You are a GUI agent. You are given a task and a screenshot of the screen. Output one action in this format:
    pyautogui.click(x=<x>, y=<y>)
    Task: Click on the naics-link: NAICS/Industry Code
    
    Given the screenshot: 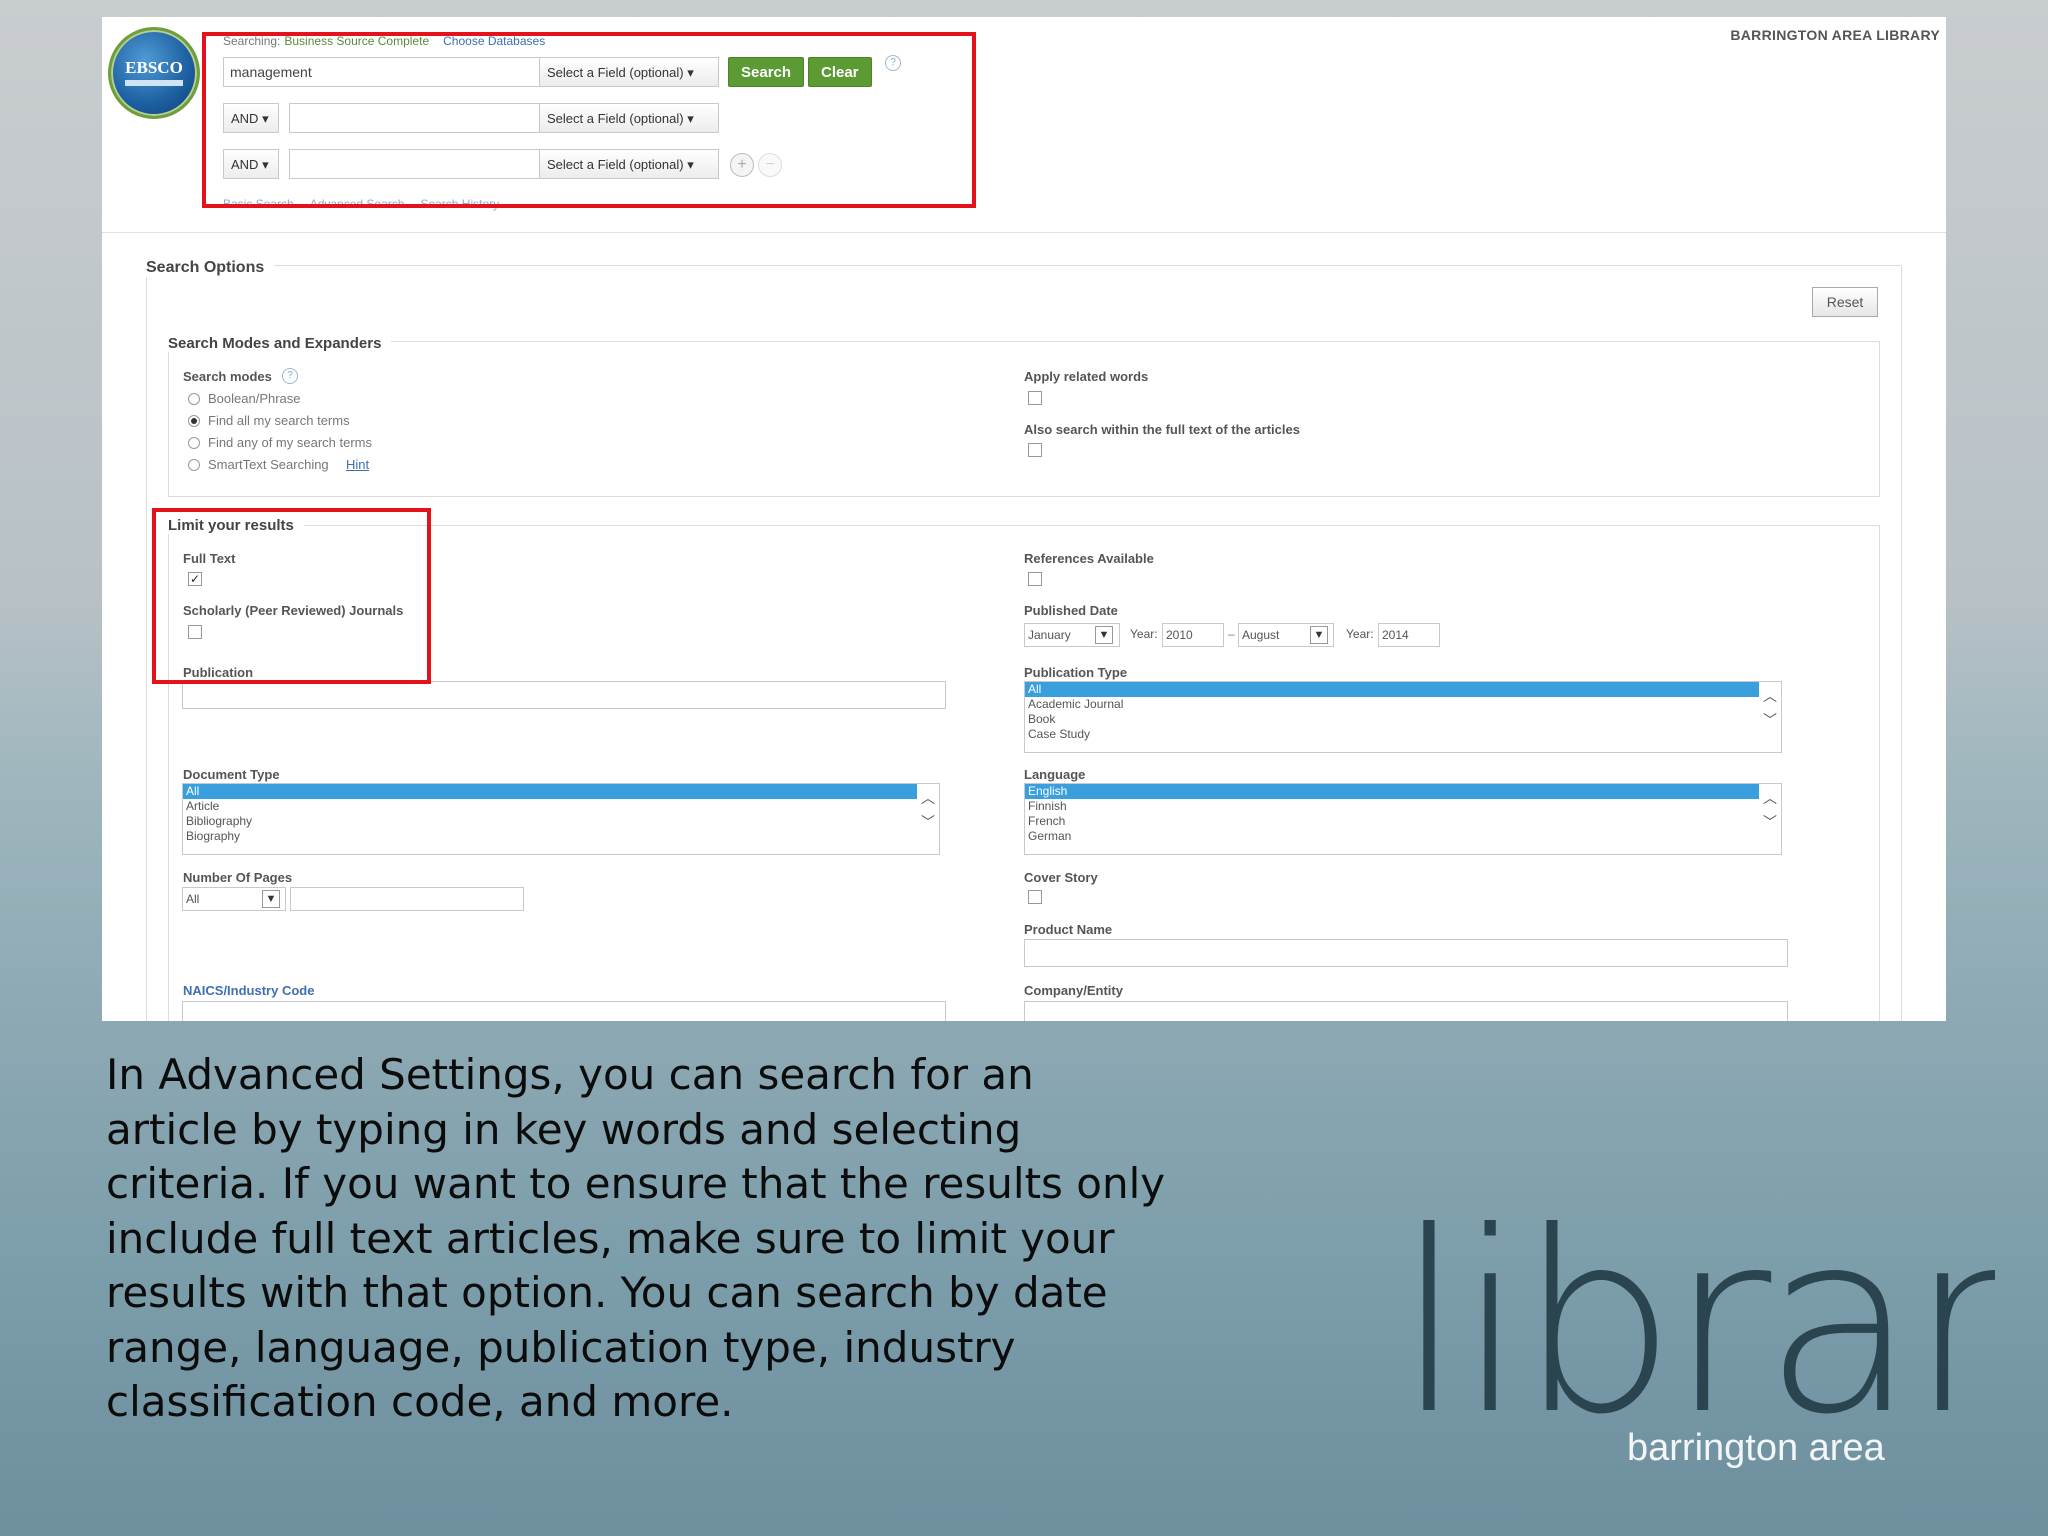 What is the action you would take?
    pyautogui.click(x=248, y=990)
    